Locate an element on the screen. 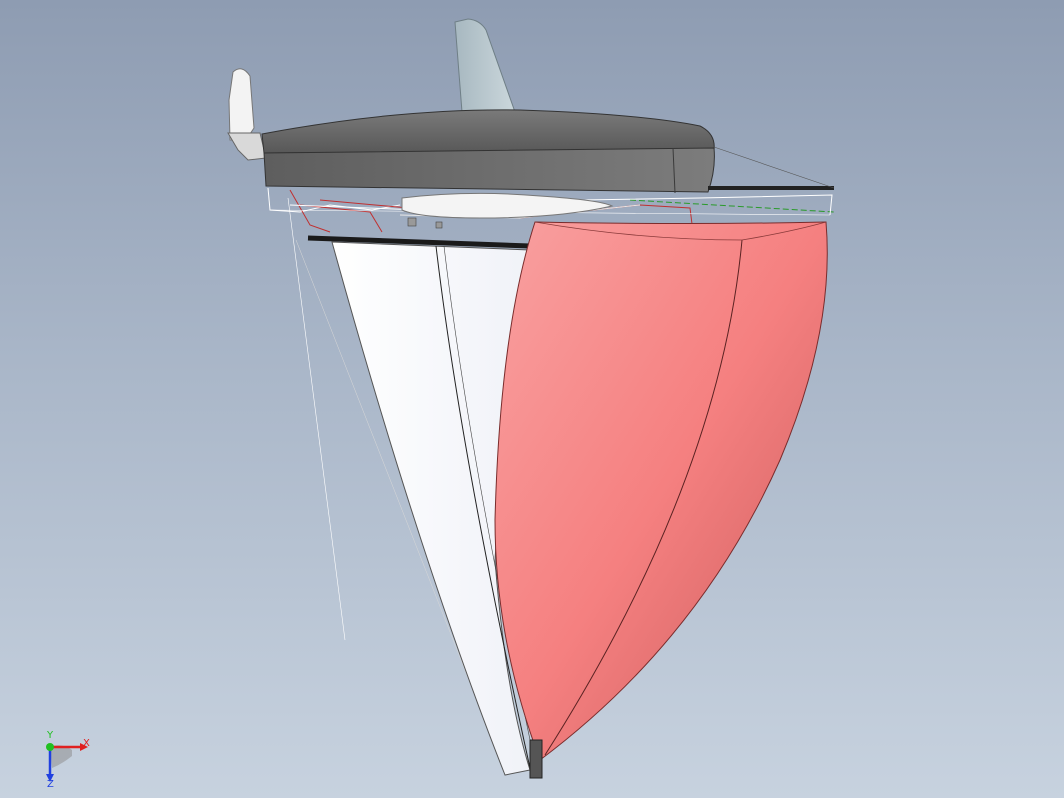 This screenshot has width=1064, height=798. mast-base is located at coordinates (536, 759).